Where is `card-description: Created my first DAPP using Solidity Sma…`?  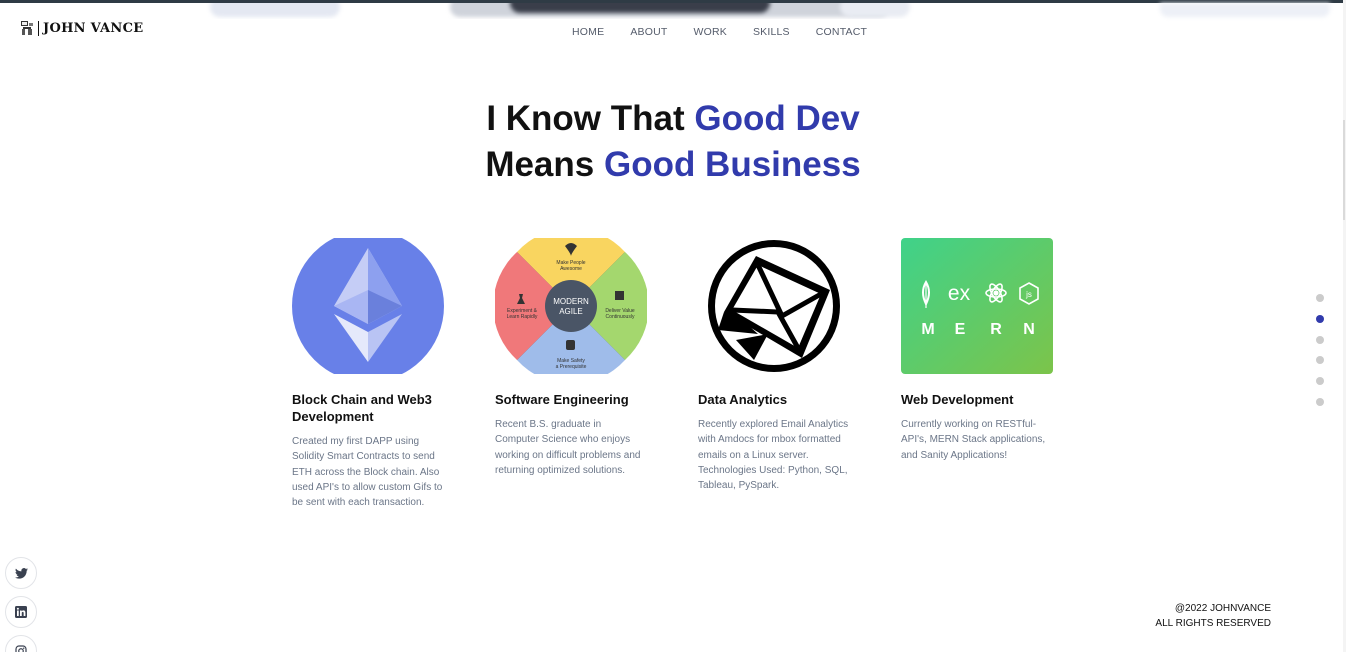
card-description: Created my first DAPP using Solidity Sma… is located at coordinates (367, 472).